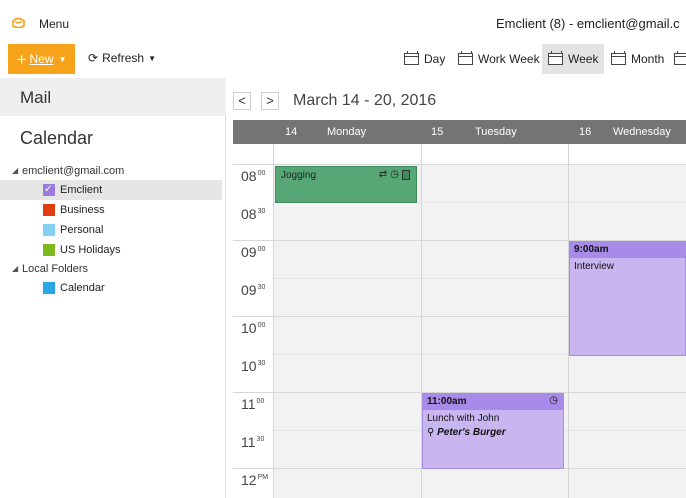 The image size is (686, 498). Describe the element at coordinates (55, 269) in the screenshot. I see `local-folders-label: Local Folders` at that location.